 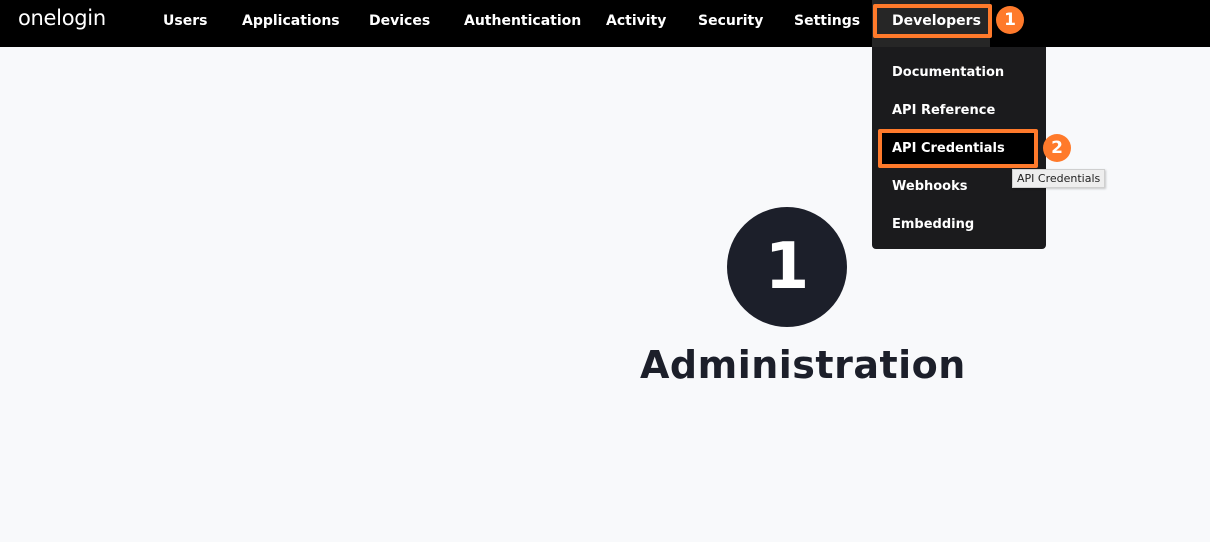 I want to click on tooltip: API Credentials, so click(x=1059, y=178).